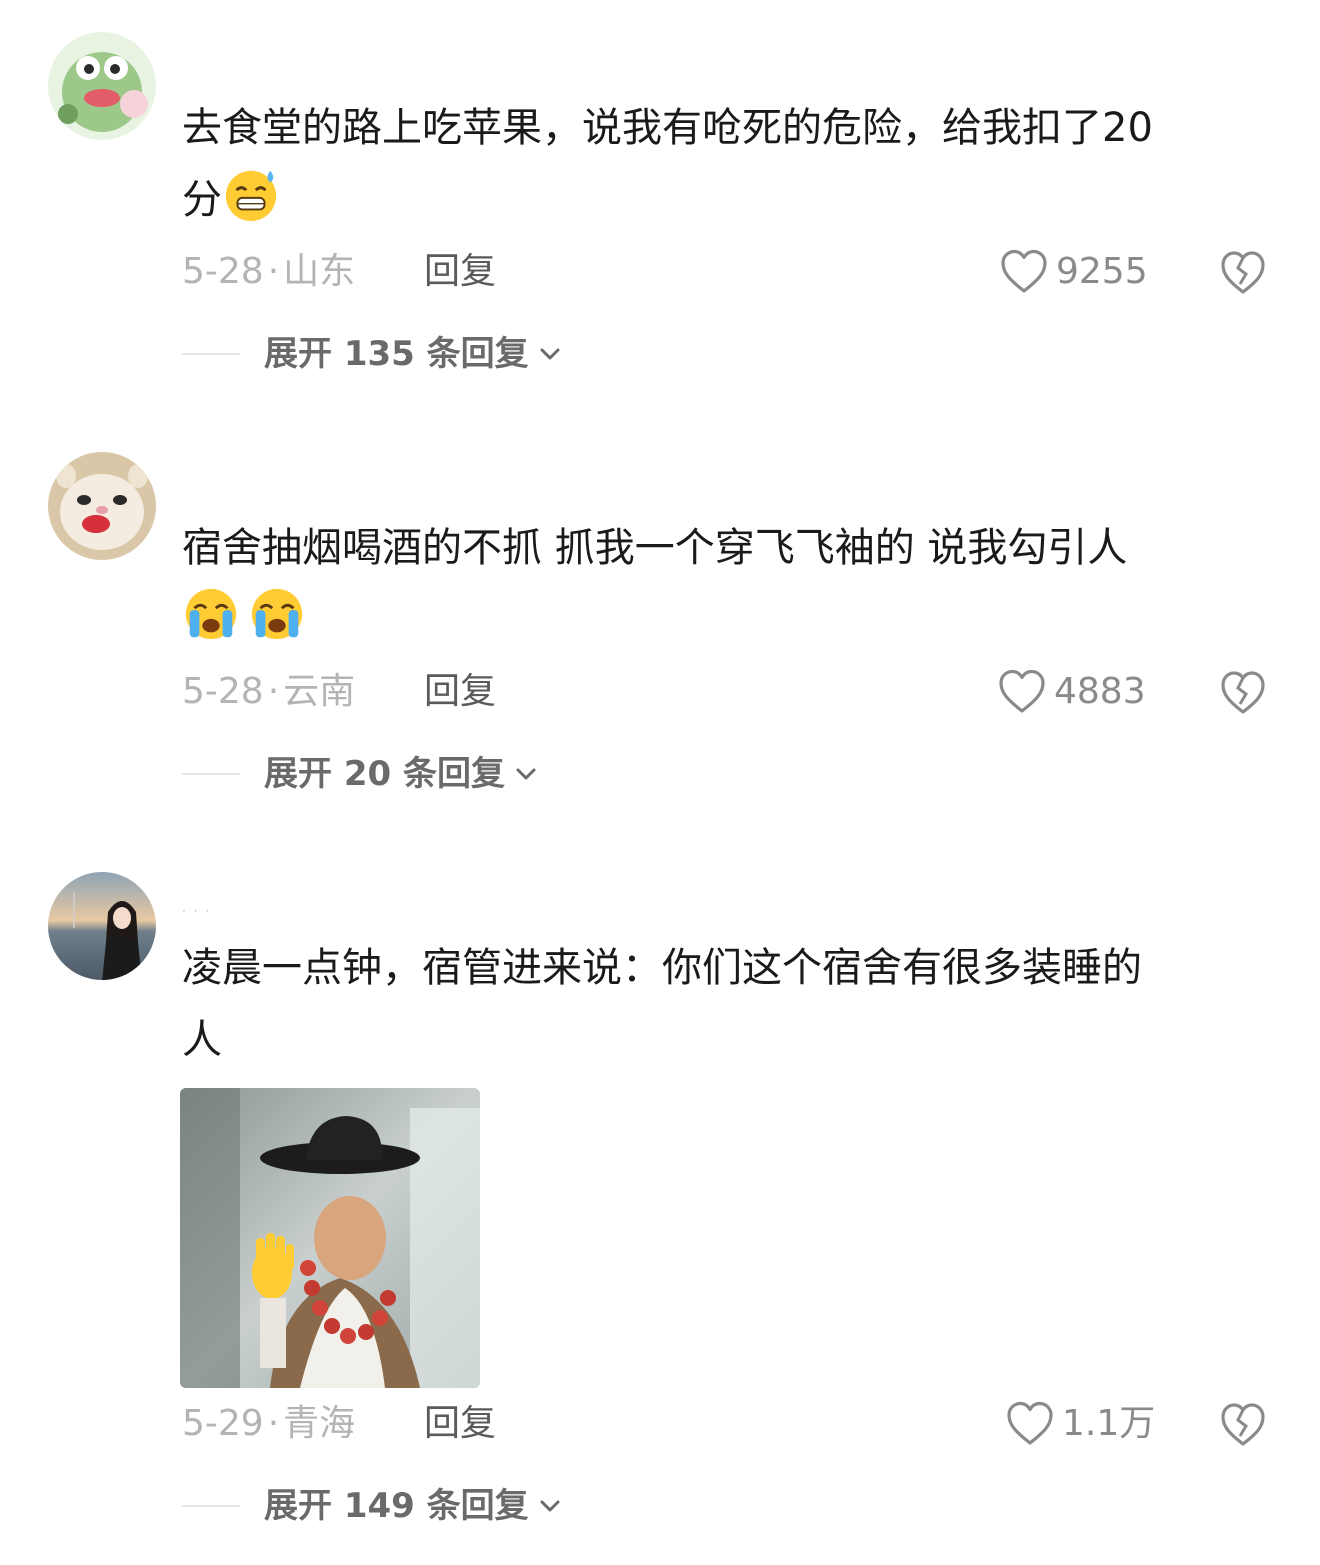  Describe the element at coordinates (727, 620) in the screenshot. I see `emoji-row` at that location.